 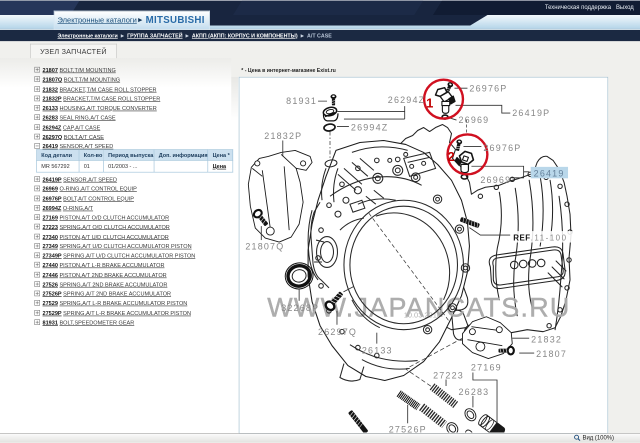 What do you see at coordinates (540, 238) in the screenshot?
I see `svg-text: REF.11-100` at bounding box center [540, 238].